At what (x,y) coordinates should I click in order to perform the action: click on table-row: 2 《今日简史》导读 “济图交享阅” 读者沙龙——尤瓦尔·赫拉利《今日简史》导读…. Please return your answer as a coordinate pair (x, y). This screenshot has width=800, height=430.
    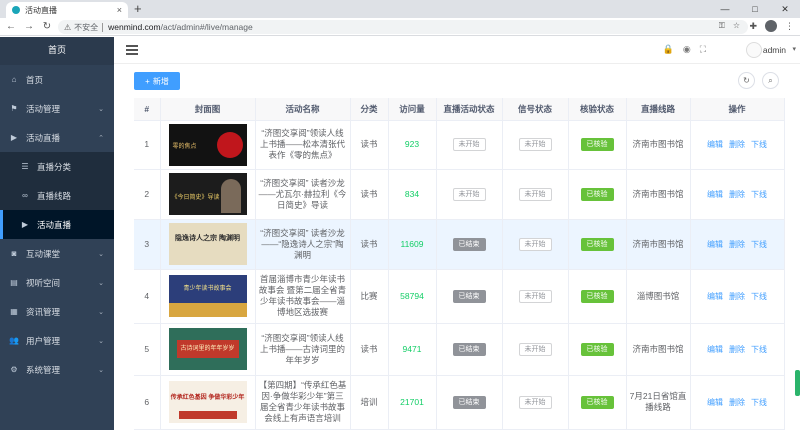
    Looking at the image, I should click on (459, 194).